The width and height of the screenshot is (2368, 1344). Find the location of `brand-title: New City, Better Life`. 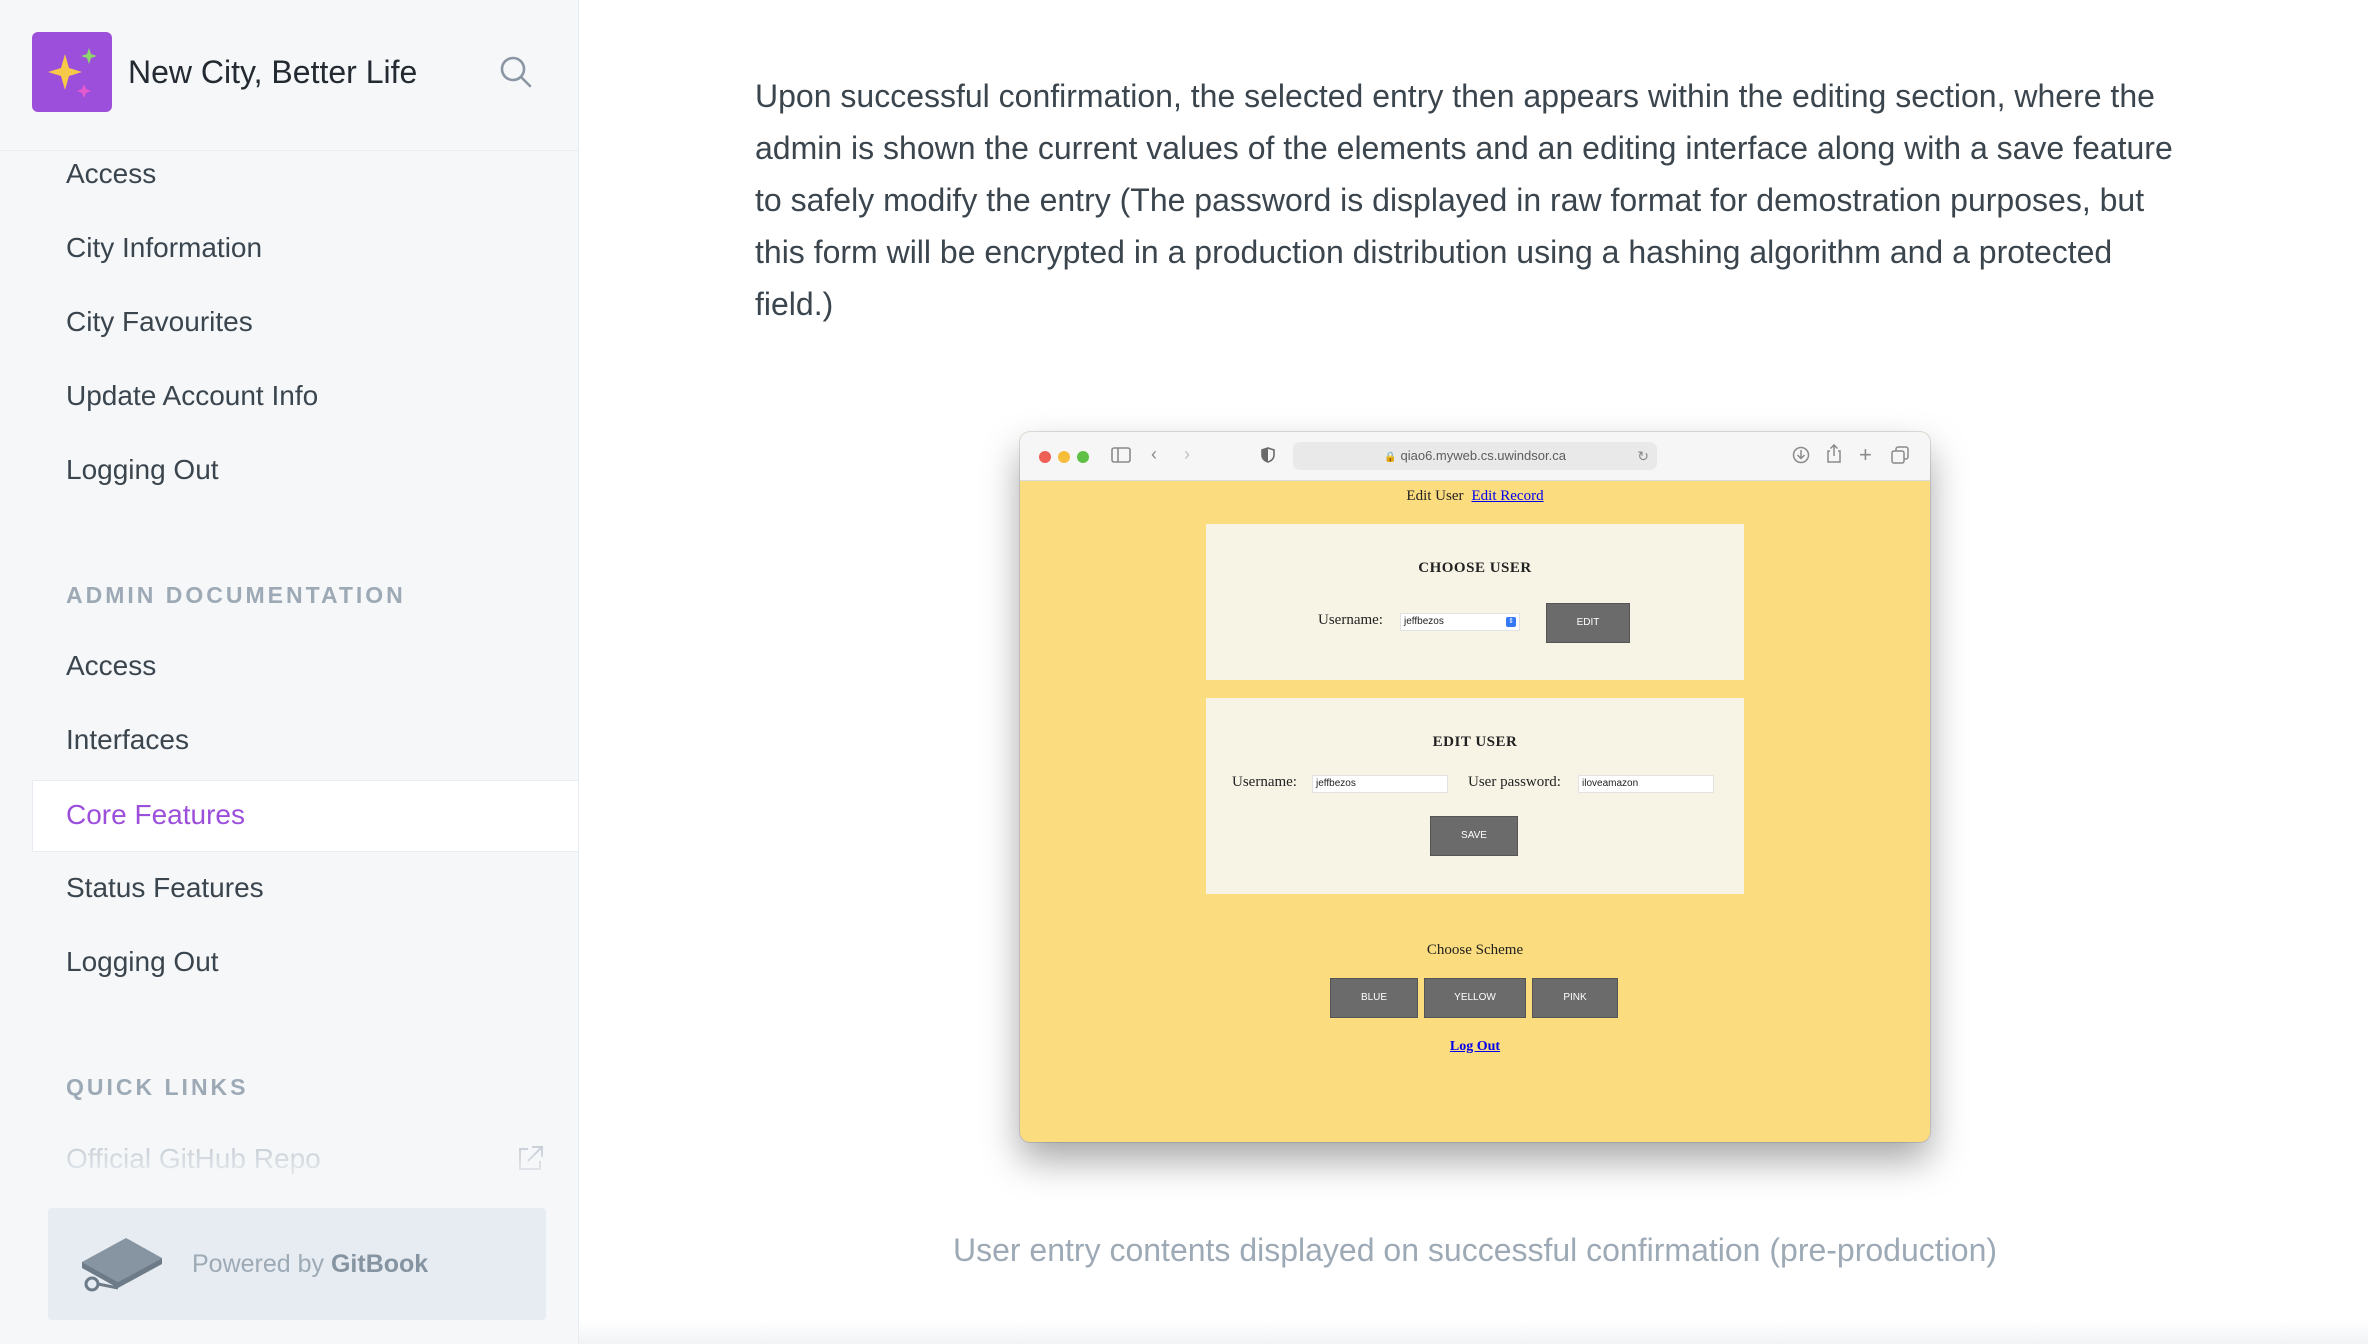

brand-title: New City, Better Life is located at coordinates (273, 71).